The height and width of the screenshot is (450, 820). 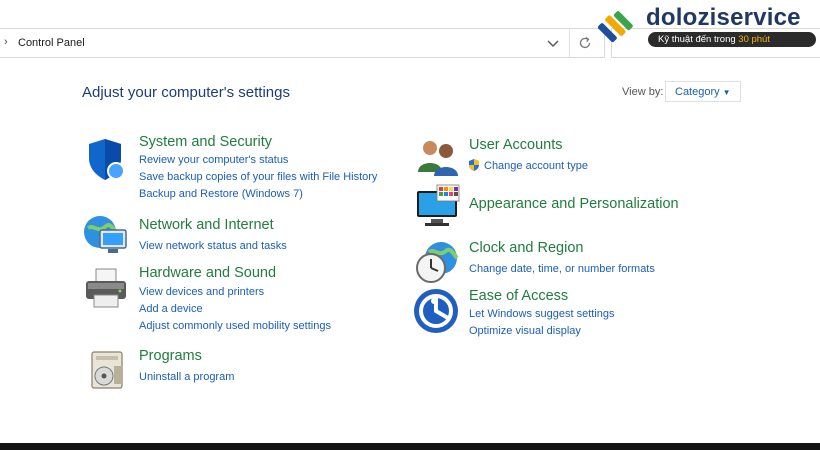 I want to click on link-mobility-settings: Adjust commonly used mobility settings, so click(x=235, y=326).